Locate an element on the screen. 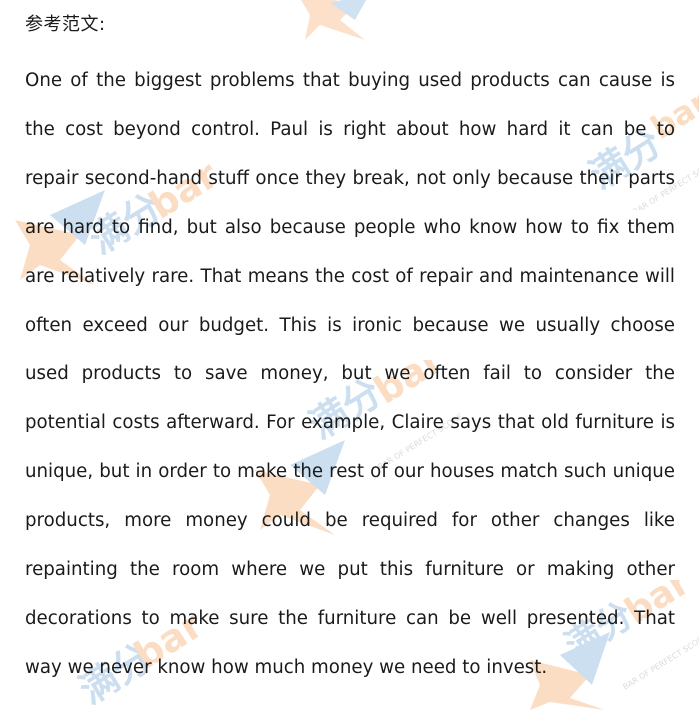 The width and height of the screenshot is (699, 710). document-heading: 参考范文: is located at coordinates (65, 24).